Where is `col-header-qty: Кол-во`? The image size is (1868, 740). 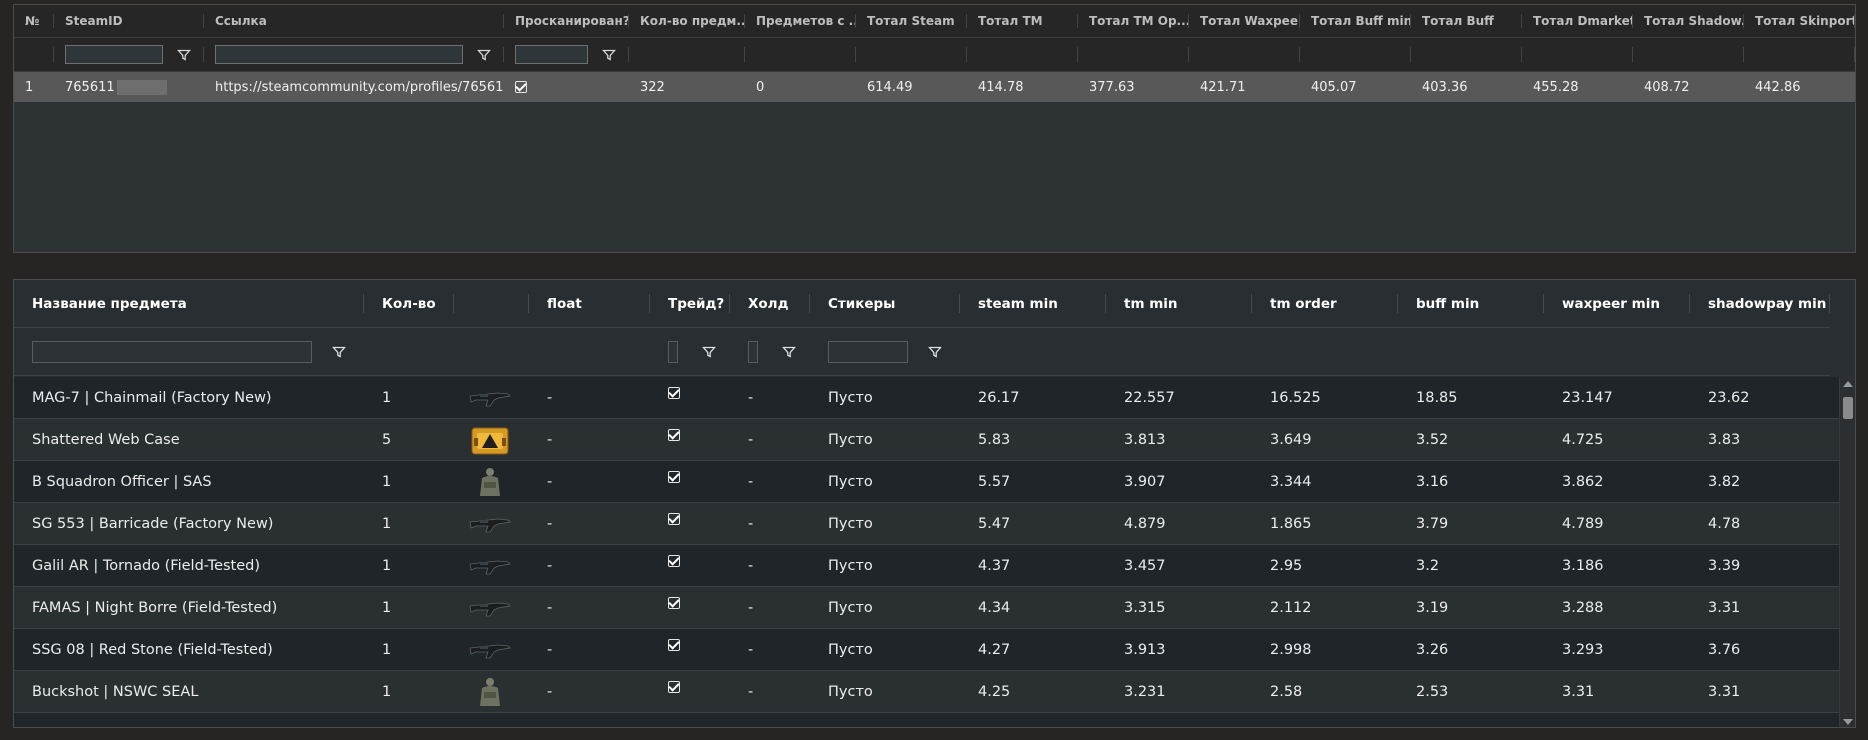
col-header-qty: Кол-во is located at coordinates (409, 303).